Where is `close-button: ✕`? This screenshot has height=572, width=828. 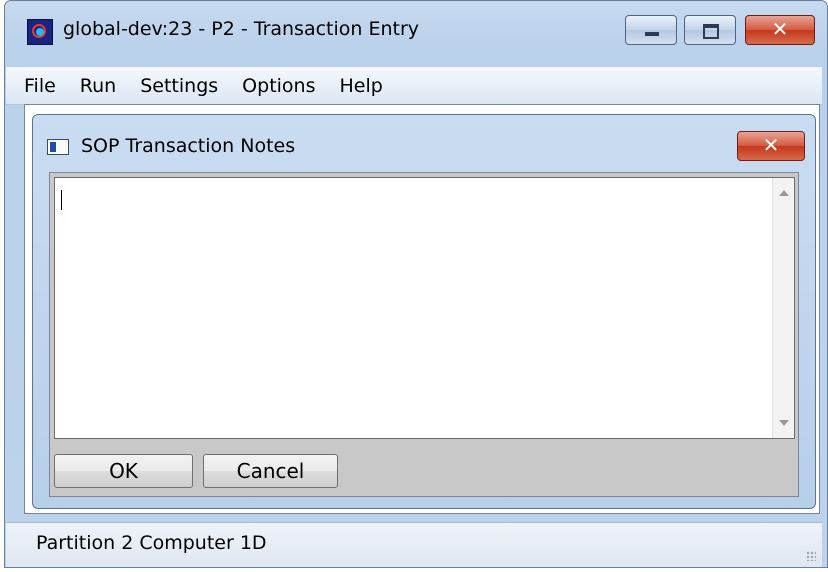 close-button: ✕ is located at coordinates (780, 30).